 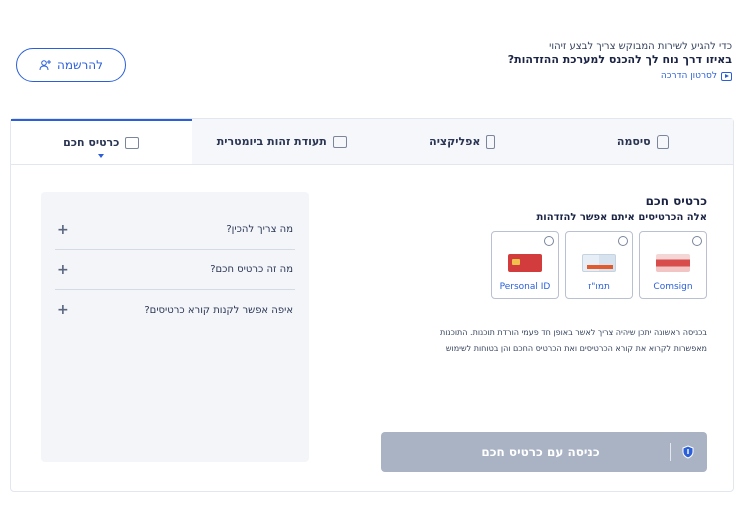 I want to click on button-divider, so click(x=670, y=452).